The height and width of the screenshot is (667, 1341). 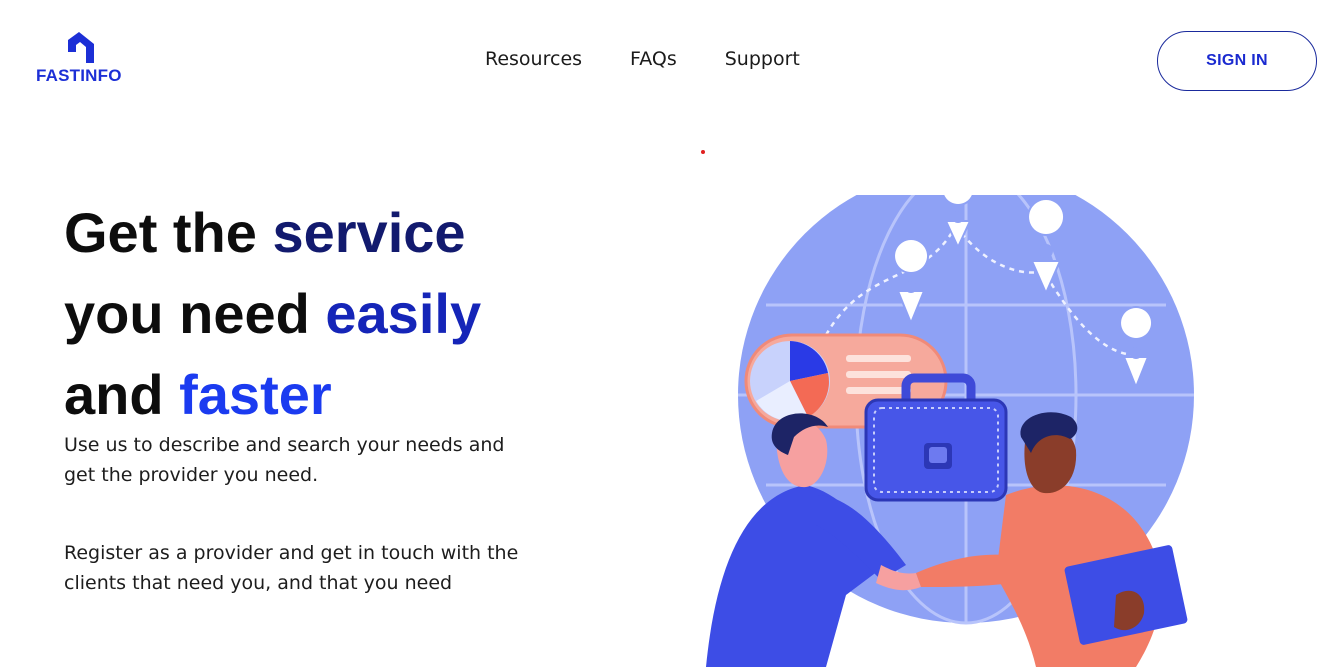 What do you see at coordinates (653, 59) in the screenshot?
I see `nav-faqs: FAQs` at bounding box center [653, 59].